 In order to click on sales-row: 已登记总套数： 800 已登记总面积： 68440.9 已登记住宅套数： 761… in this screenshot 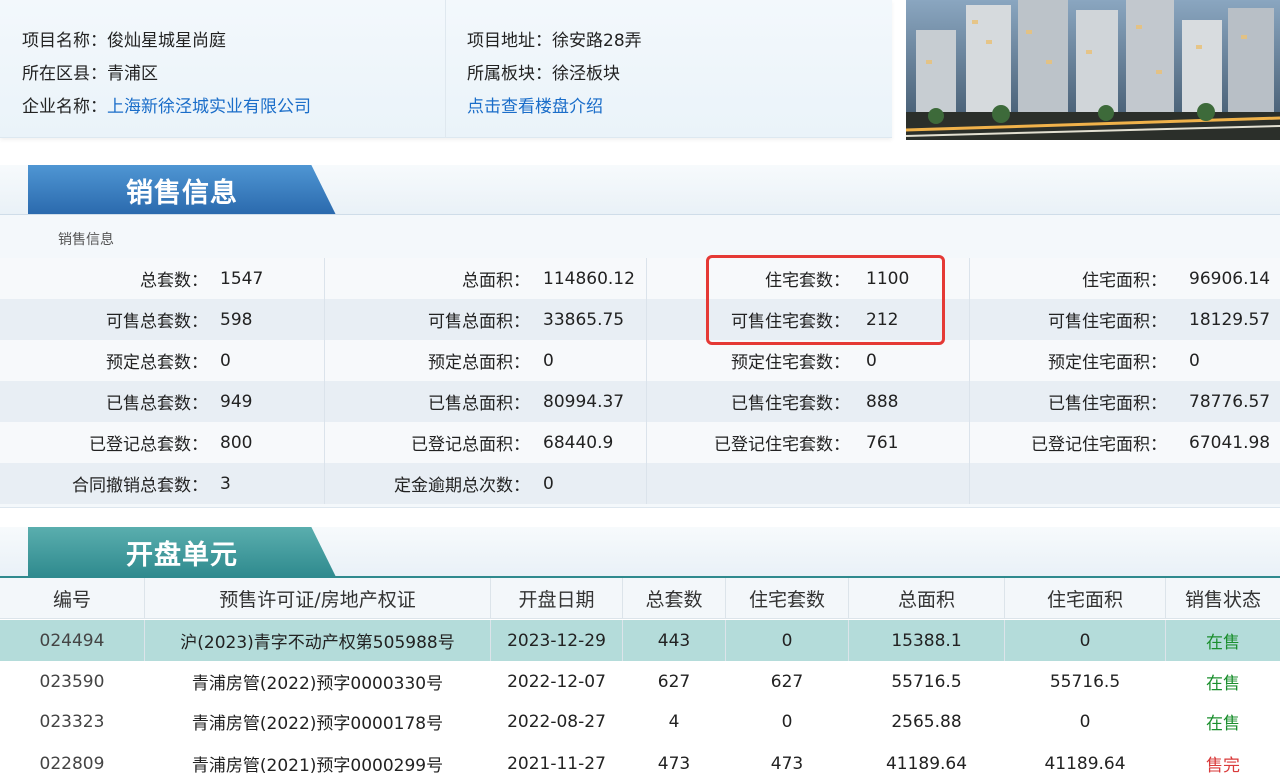, I will do `click(640, 442)`.